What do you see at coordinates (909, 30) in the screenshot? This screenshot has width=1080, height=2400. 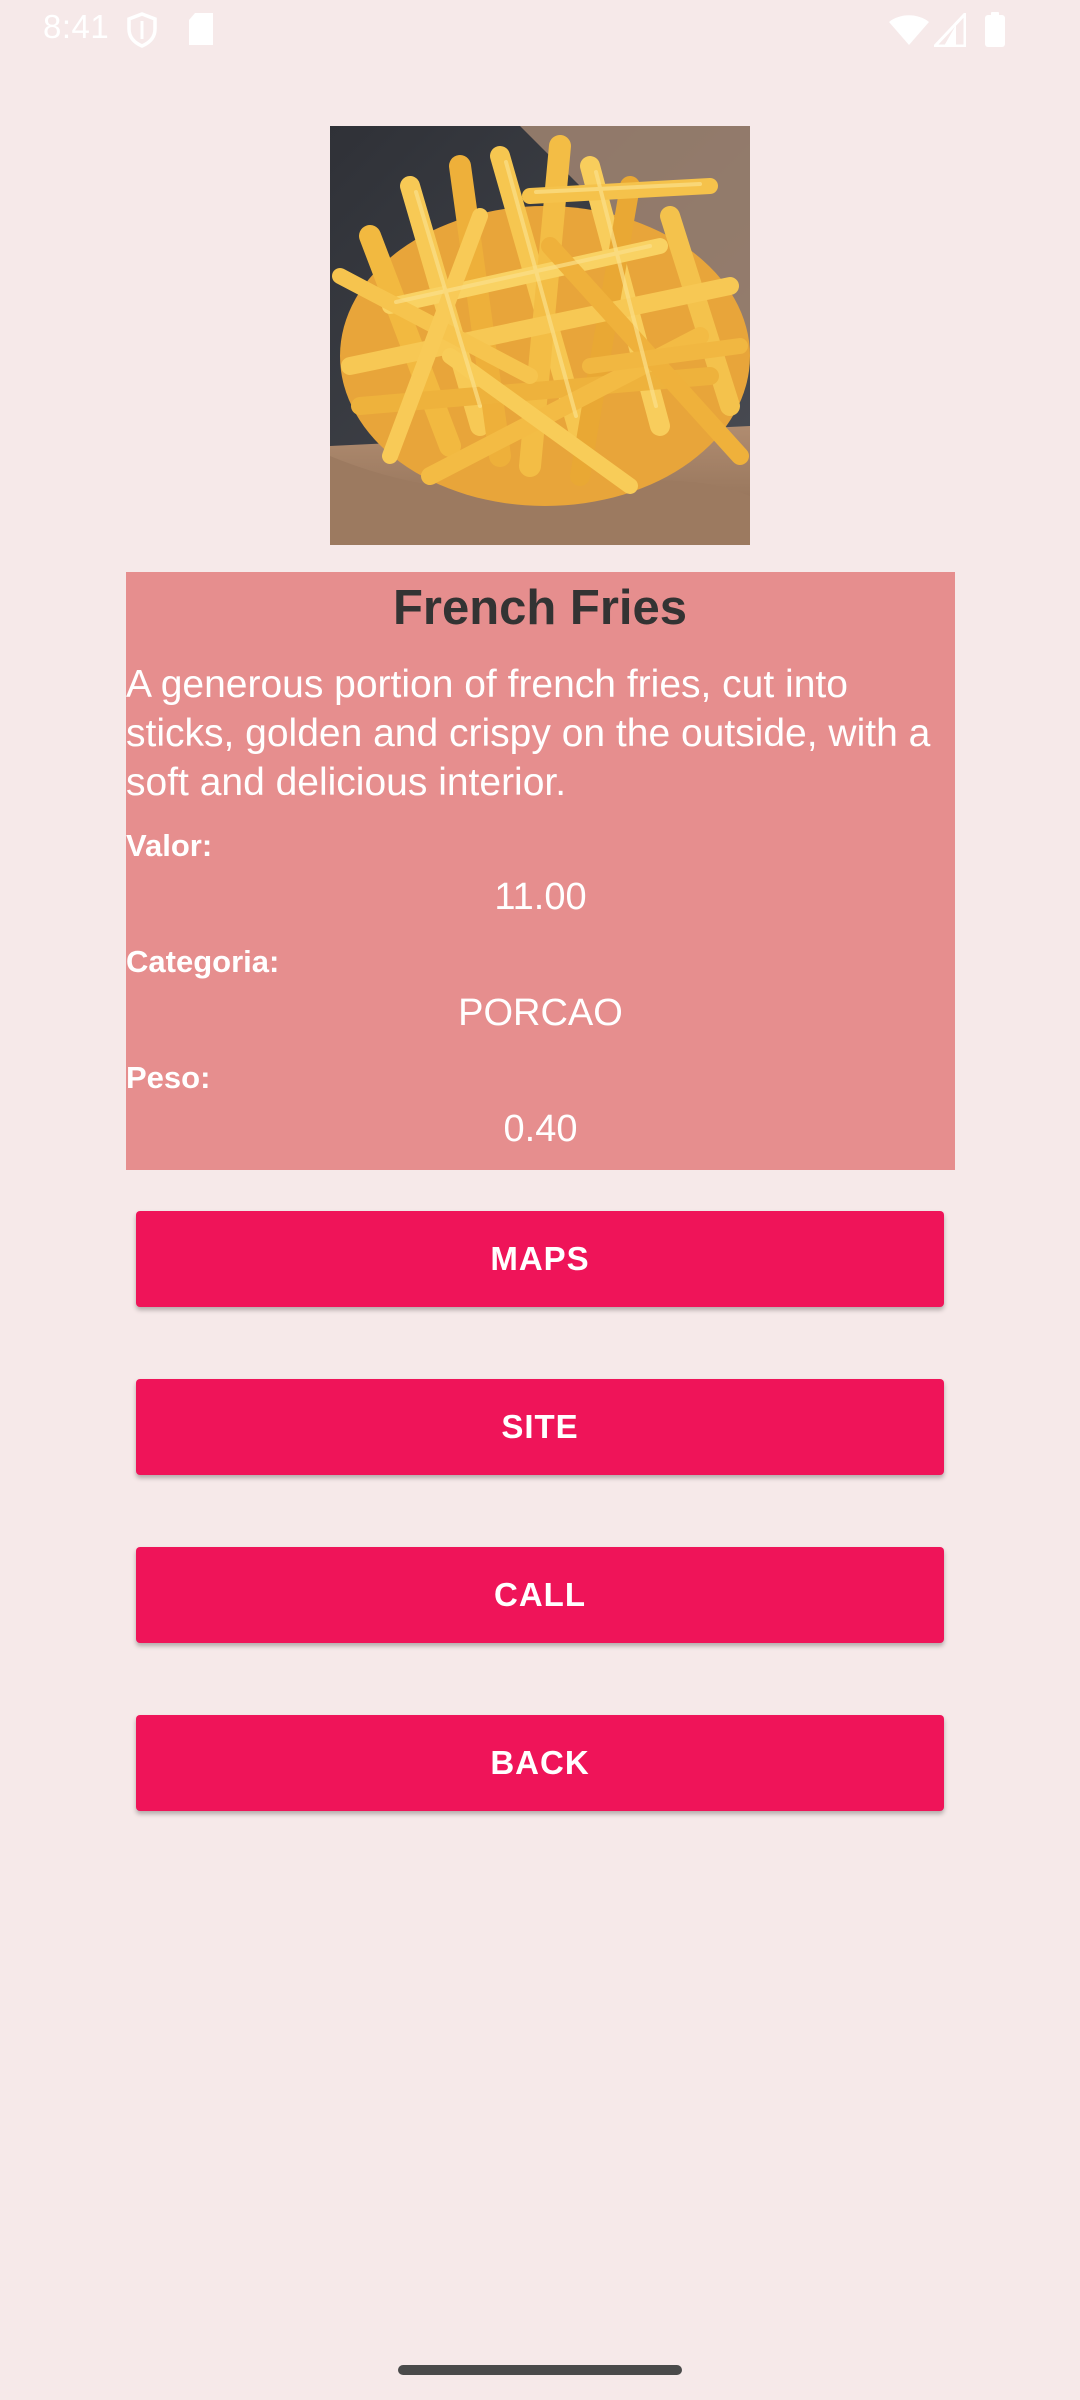 I see `wifi-icon` at bounding box center [909, 30].